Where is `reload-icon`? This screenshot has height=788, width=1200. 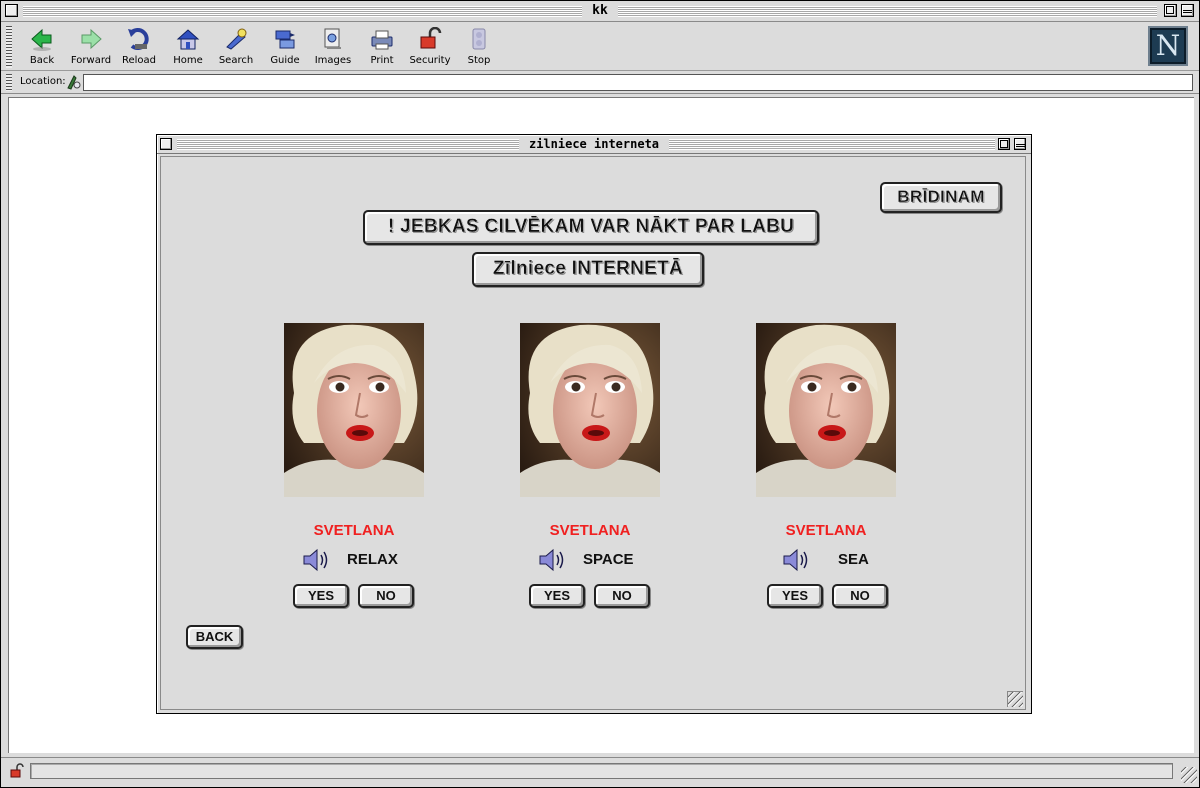
reload-icon is located at coordinates (139, 39).